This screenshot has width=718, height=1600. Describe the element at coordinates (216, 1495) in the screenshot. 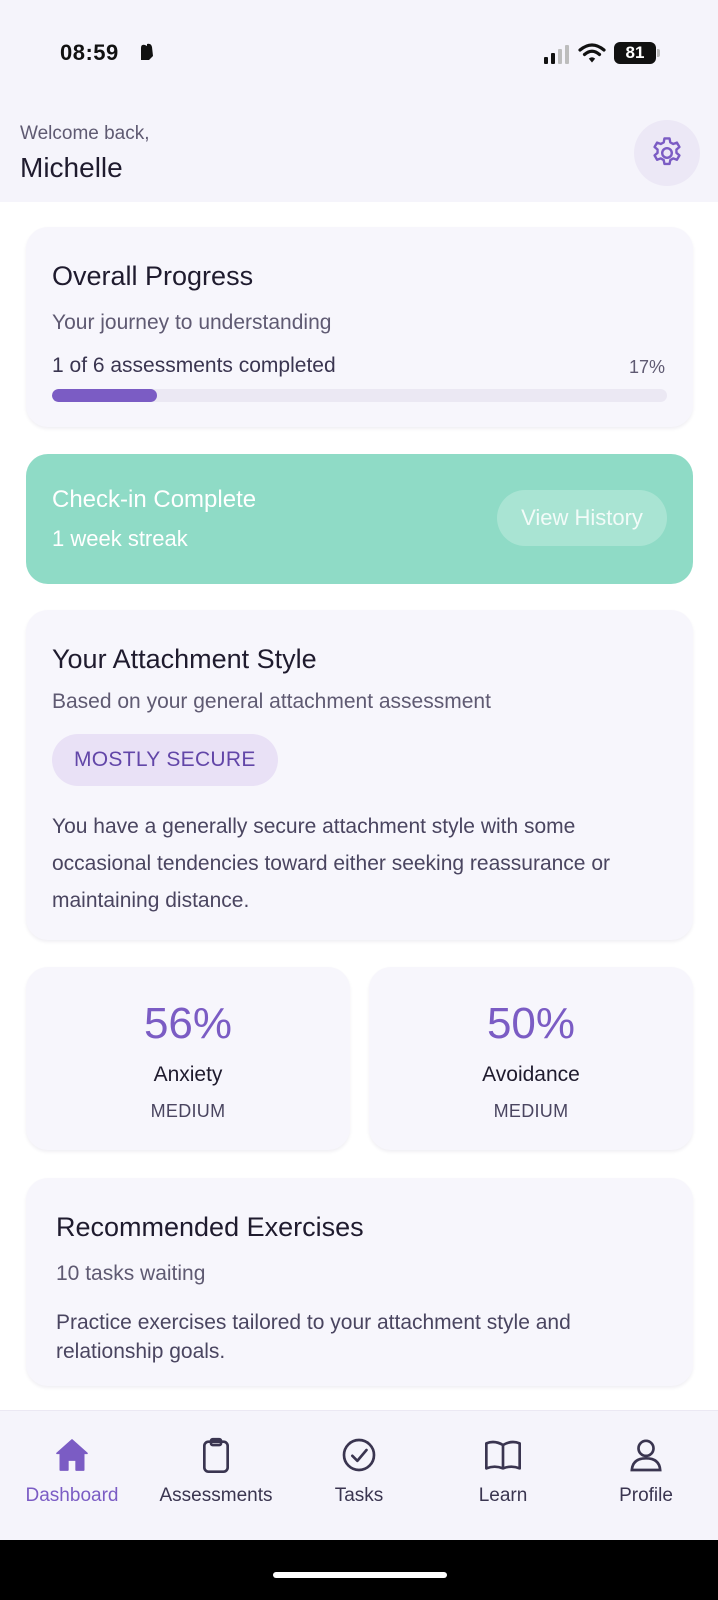

I see `nav-label: Assessments` at that location.